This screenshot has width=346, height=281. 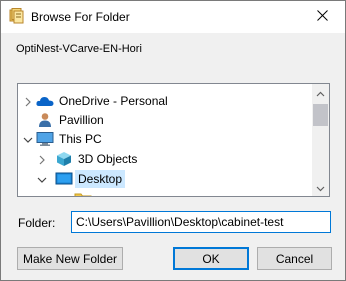 What do you see at coordinates (113, 101) in the screenshot?
I see `tree-item-label: OneDrive - Personal` at bounding box center [113, 101].